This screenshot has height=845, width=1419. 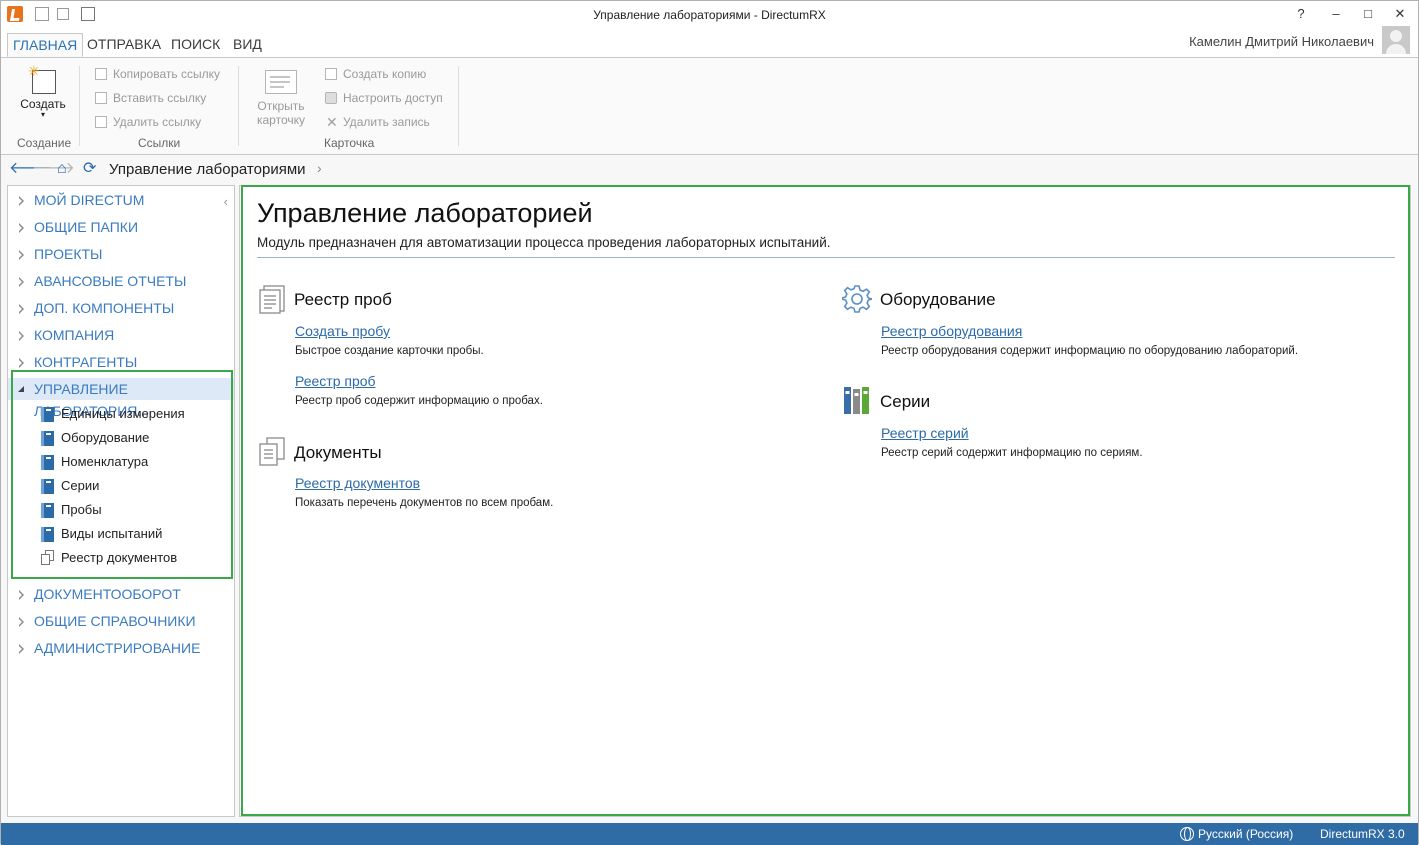 I want to click on breadcrumb-chevron-icon: ›, so click(x=319, y=168).